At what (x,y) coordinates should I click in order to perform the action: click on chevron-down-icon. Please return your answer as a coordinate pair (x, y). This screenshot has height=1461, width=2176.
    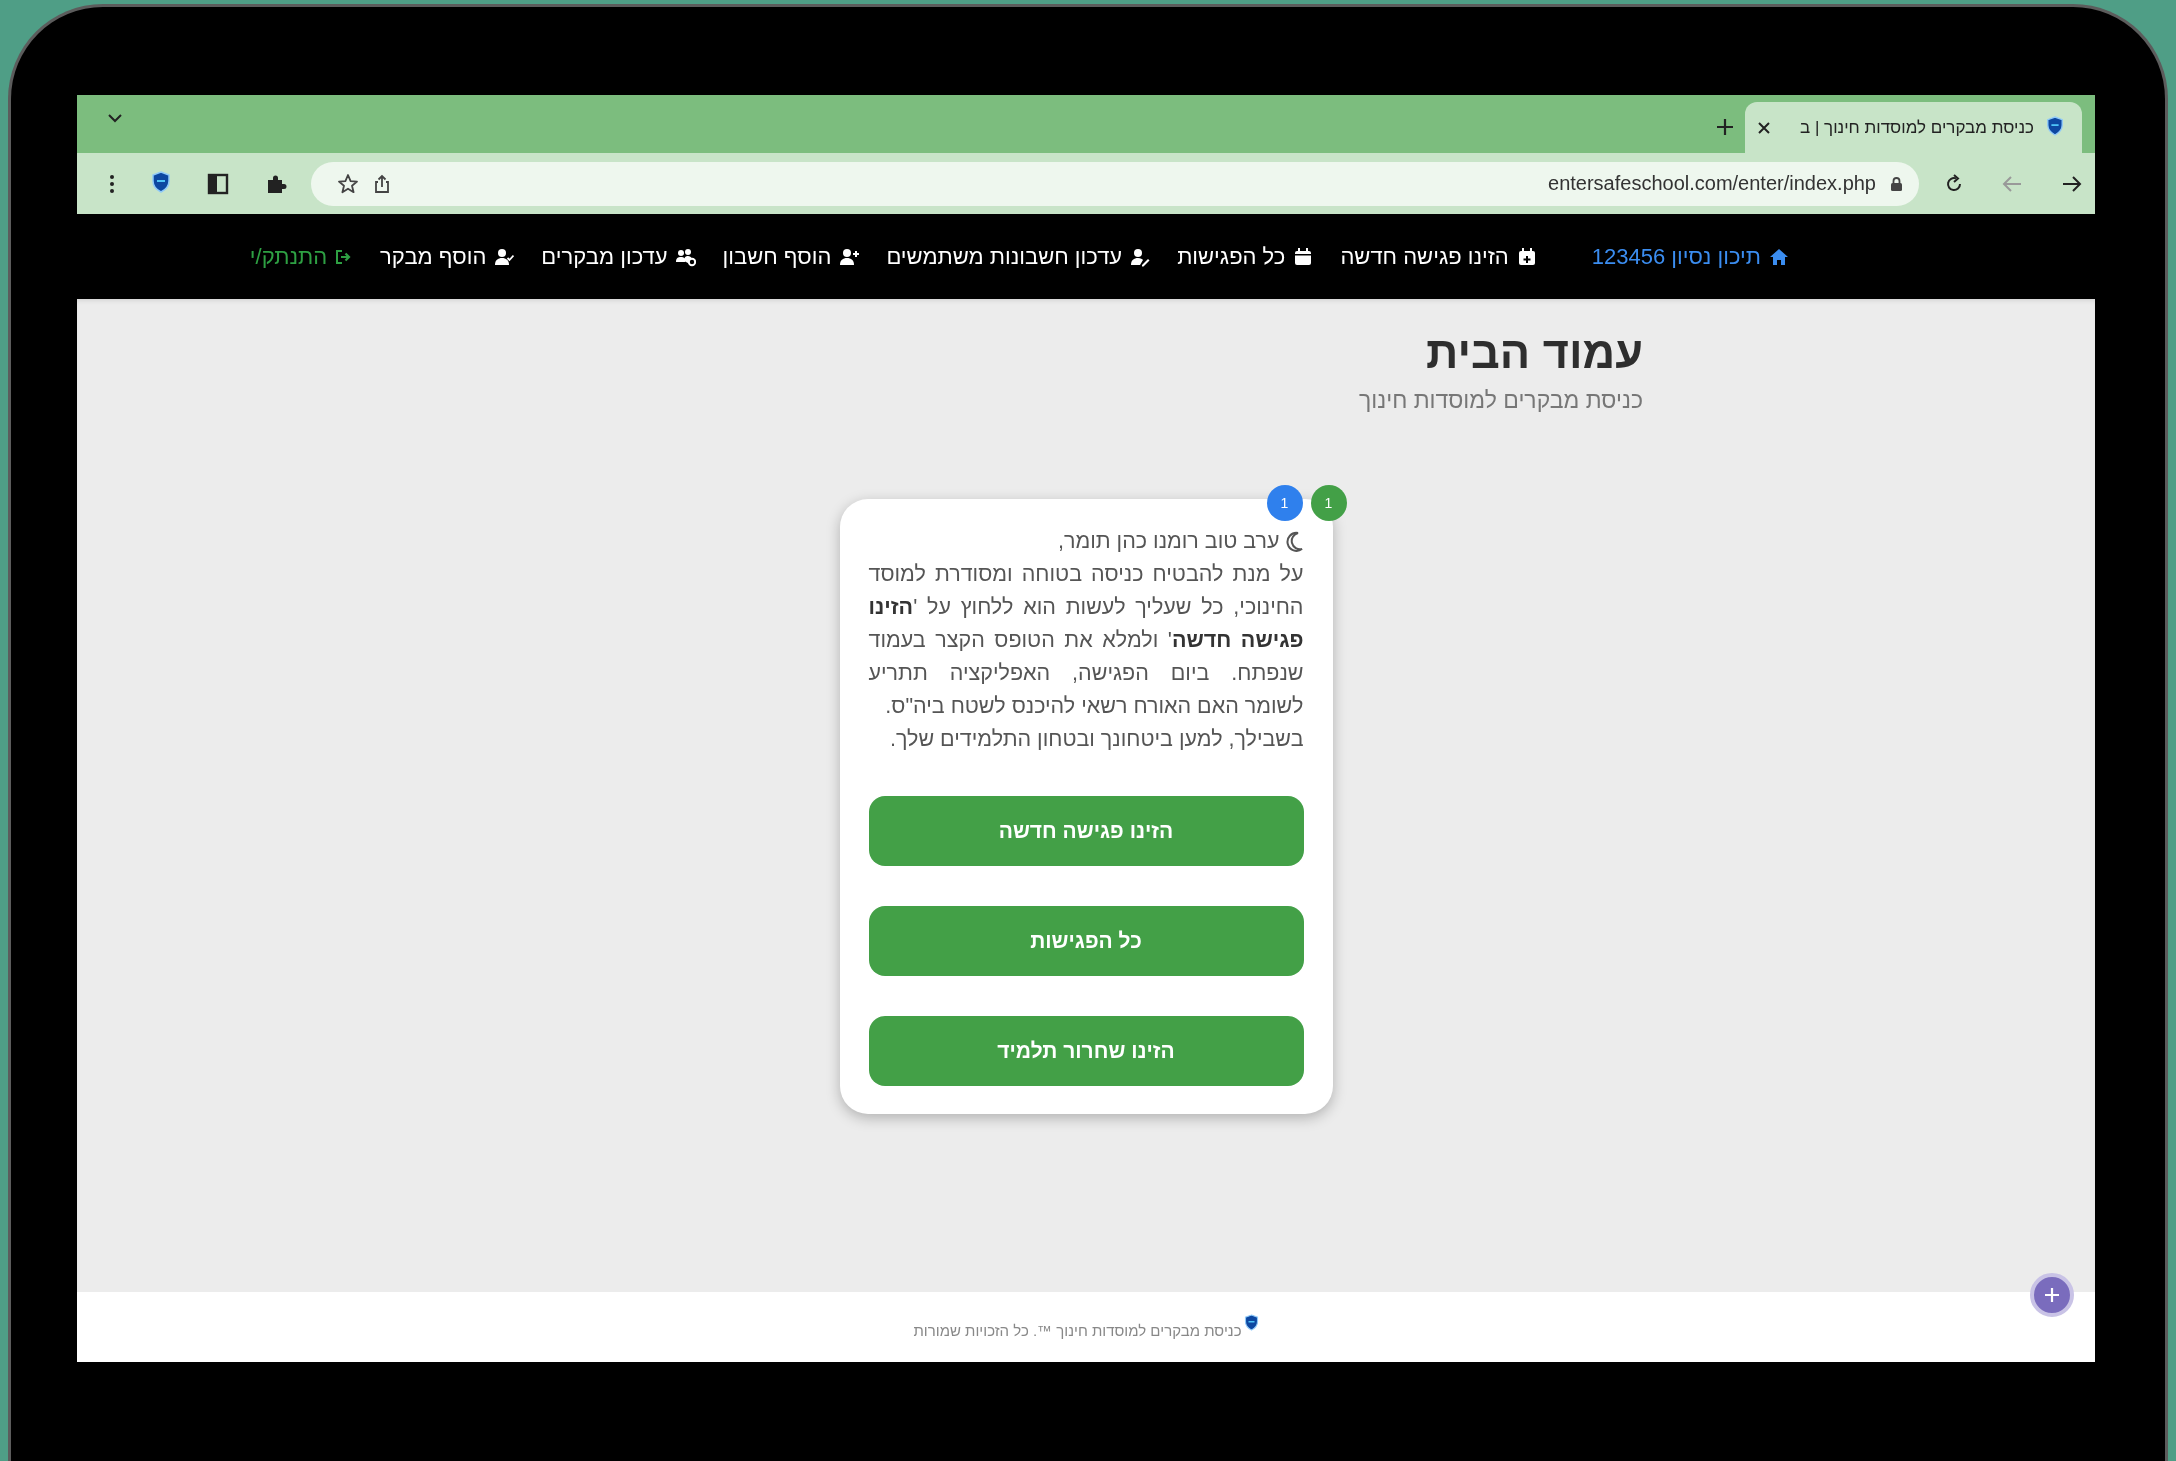
    Looking at the image, I should click on (115, 118).